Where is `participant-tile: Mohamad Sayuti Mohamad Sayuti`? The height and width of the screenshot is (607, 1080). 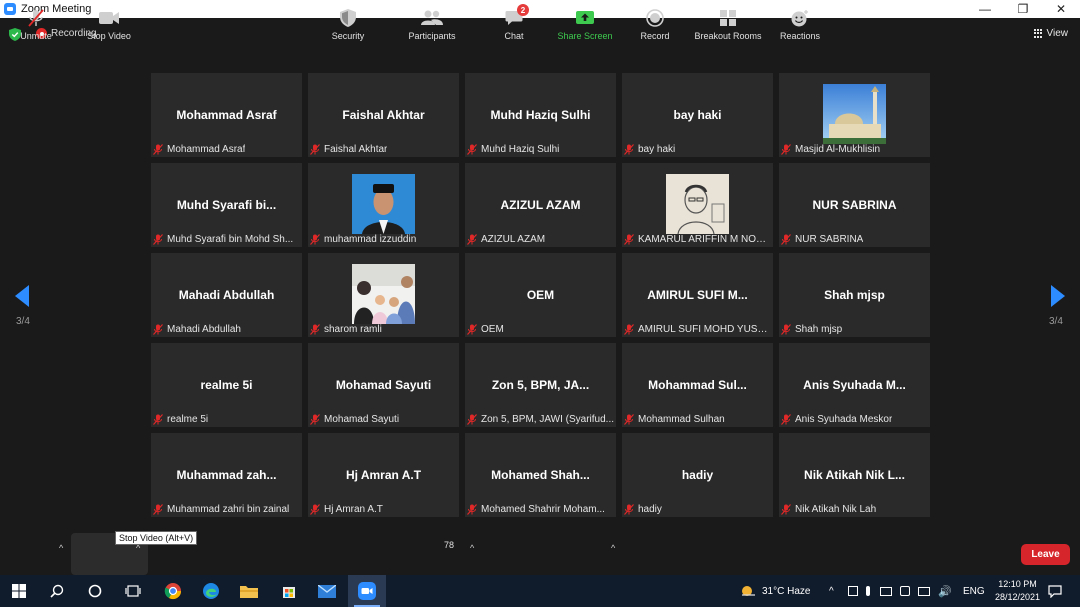
participant-tile: Mohamad Sayuti Mohamad Sayuti is located at coordinates (383, 385).